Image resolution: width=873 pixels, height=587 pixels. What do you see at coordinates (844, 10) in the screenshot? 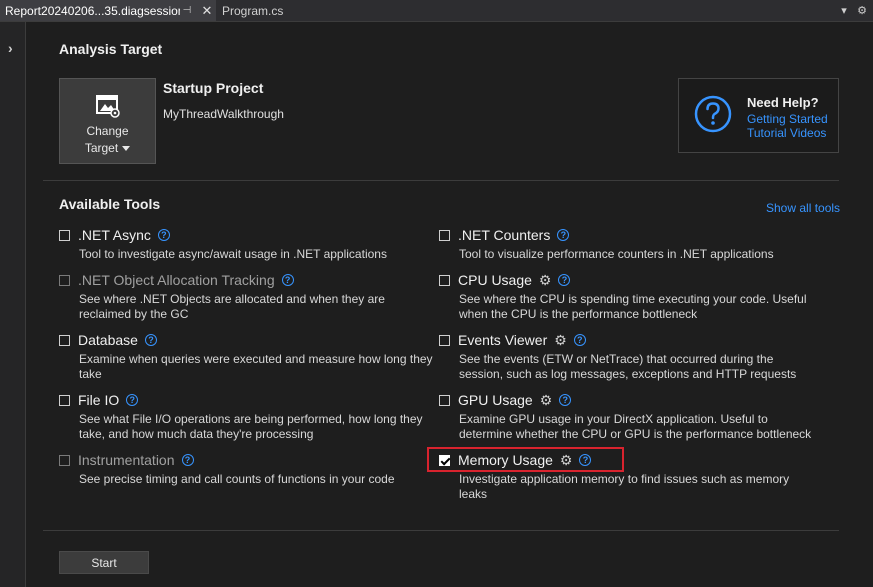
I see `tab-list-dropdown-icon: ▾` at bounding box center [844, 10].